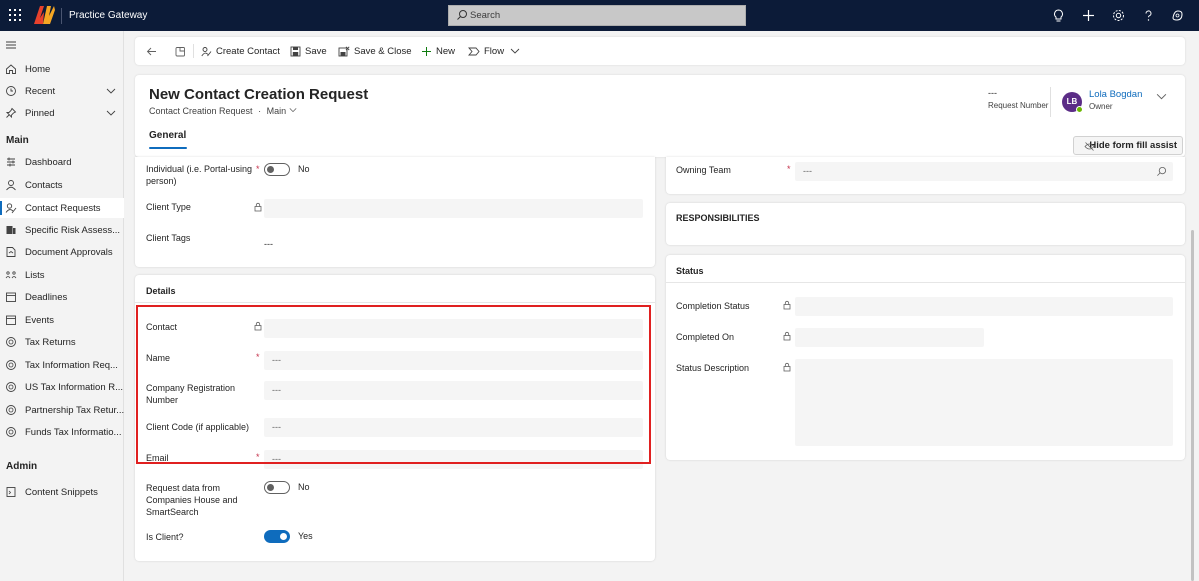 The width and height of the screenshot is (1199, 581). What do you see at coordinates (153, 51) in the screenshot?
I see `back-button` at bounding box center [153, 51].